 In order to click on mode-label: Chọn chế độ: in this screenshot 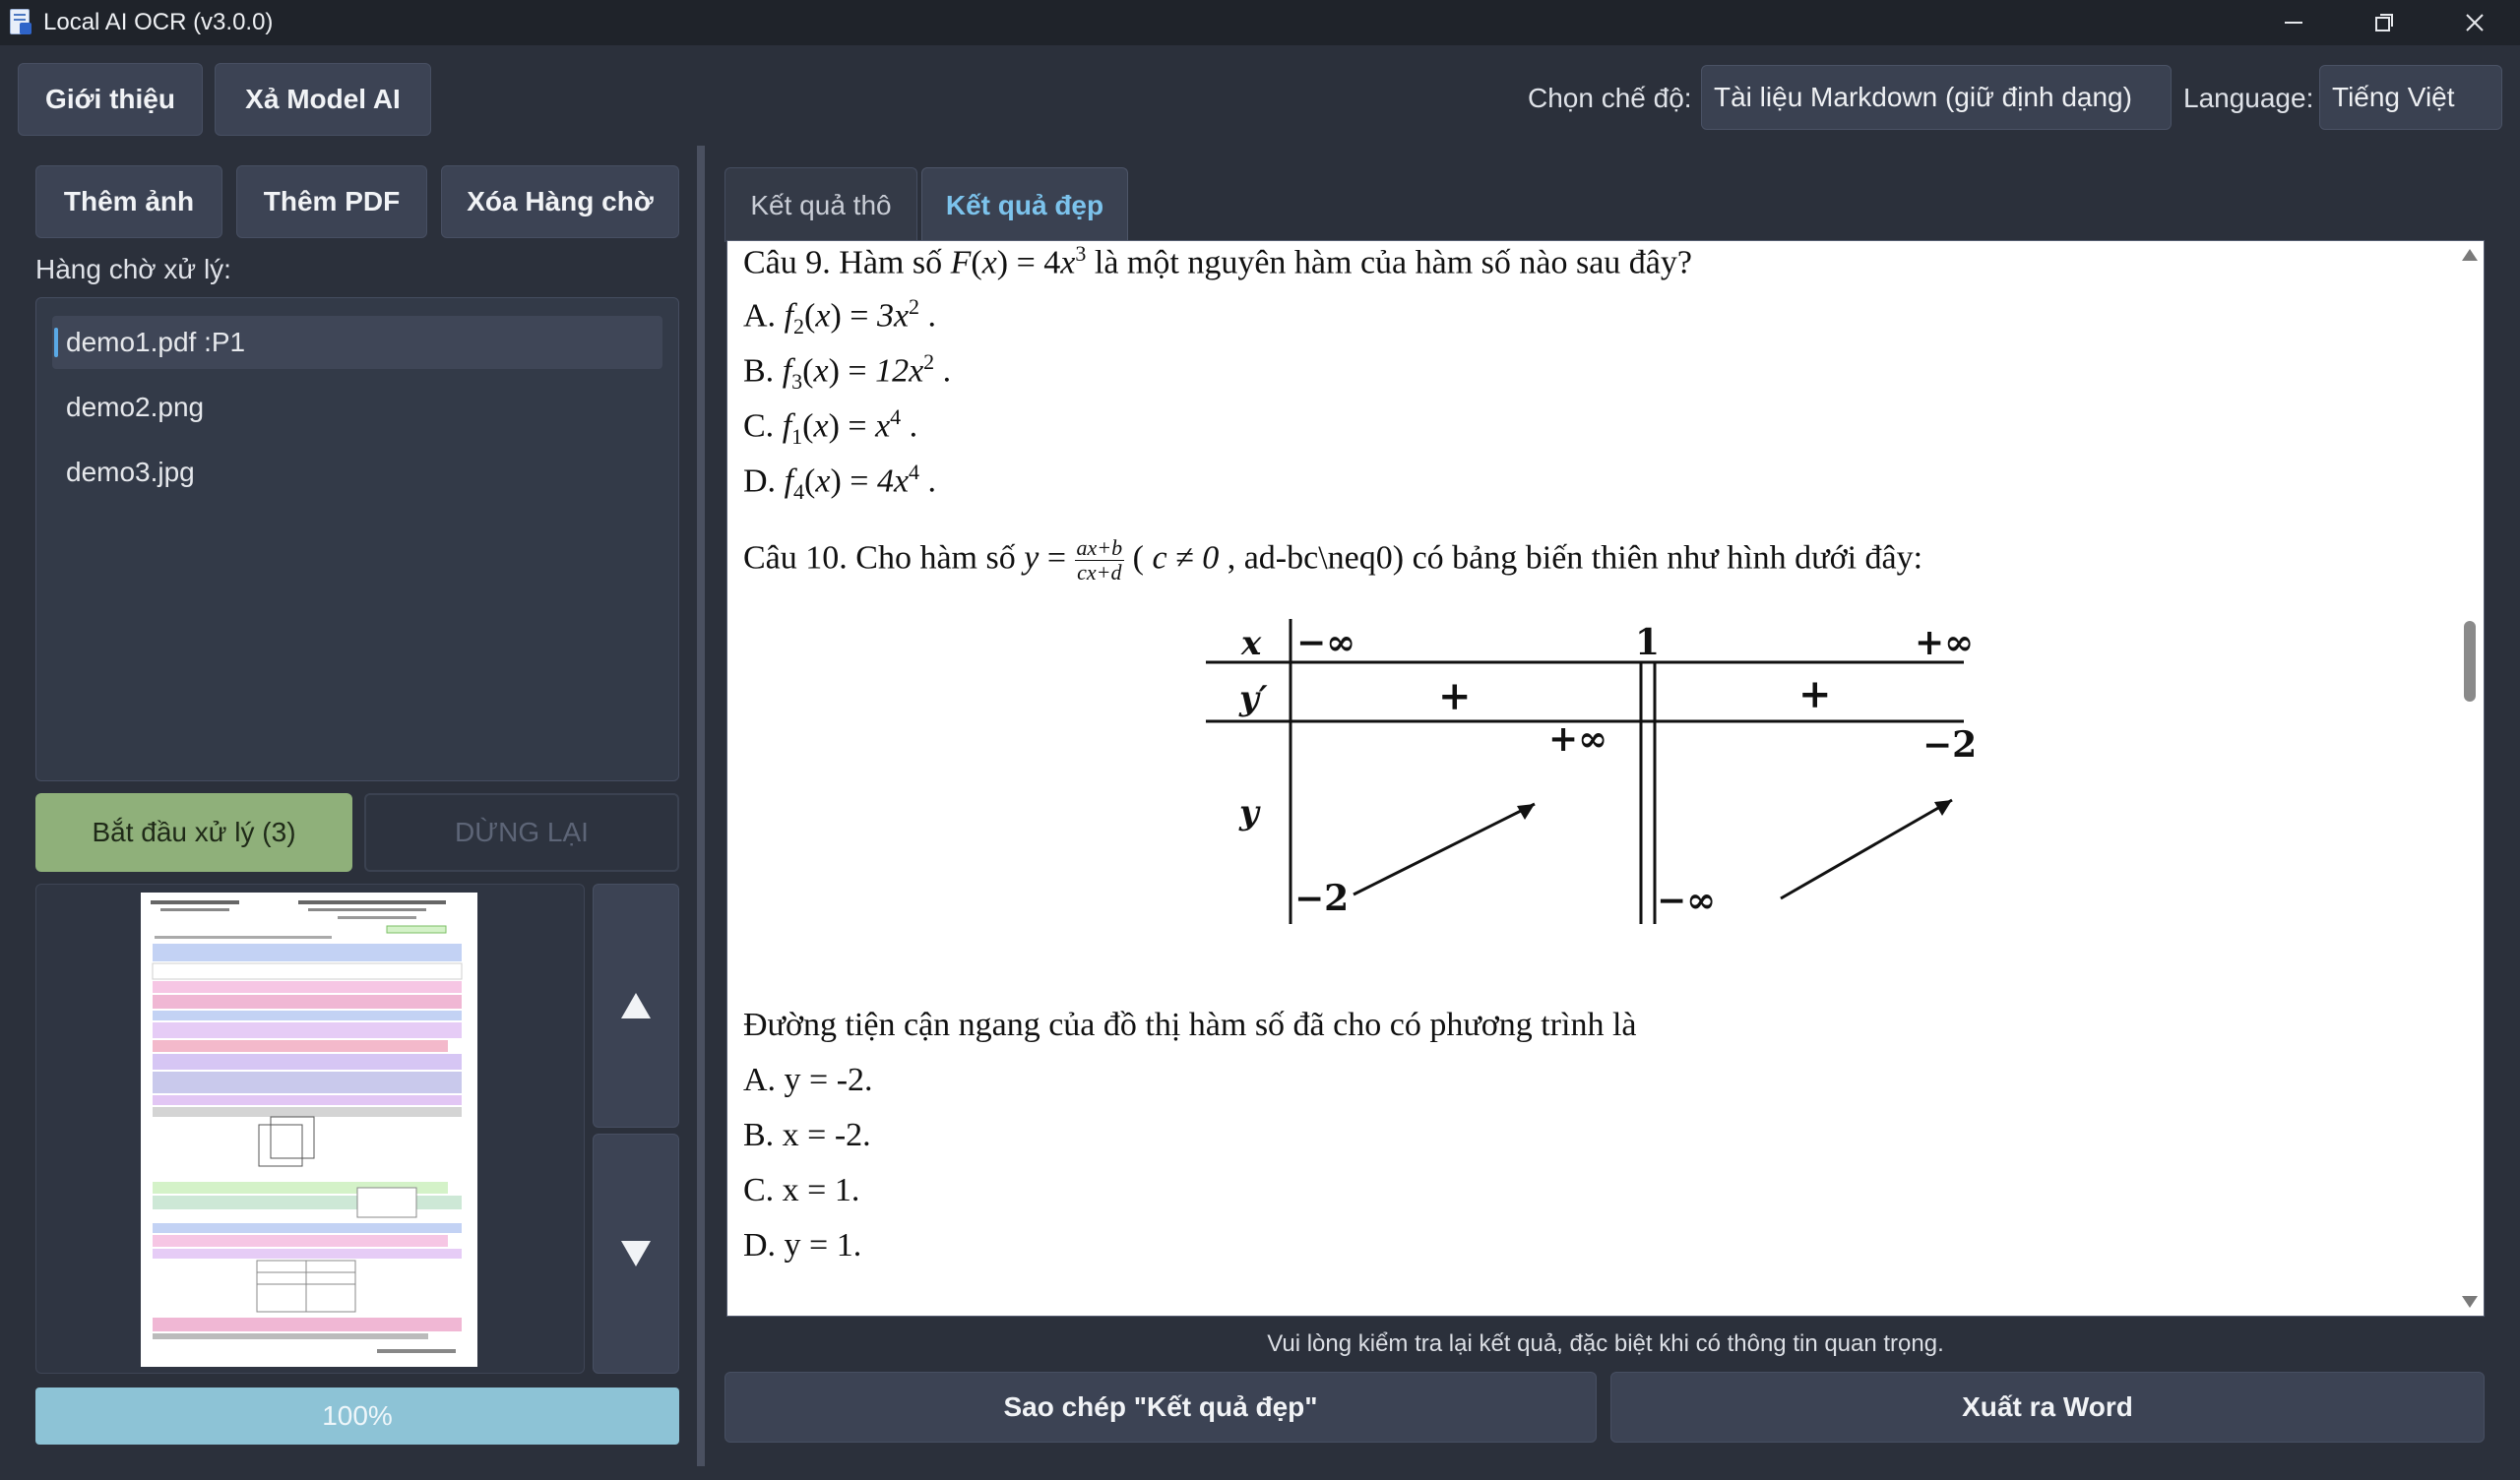, I will do `click(1610, 98)`.